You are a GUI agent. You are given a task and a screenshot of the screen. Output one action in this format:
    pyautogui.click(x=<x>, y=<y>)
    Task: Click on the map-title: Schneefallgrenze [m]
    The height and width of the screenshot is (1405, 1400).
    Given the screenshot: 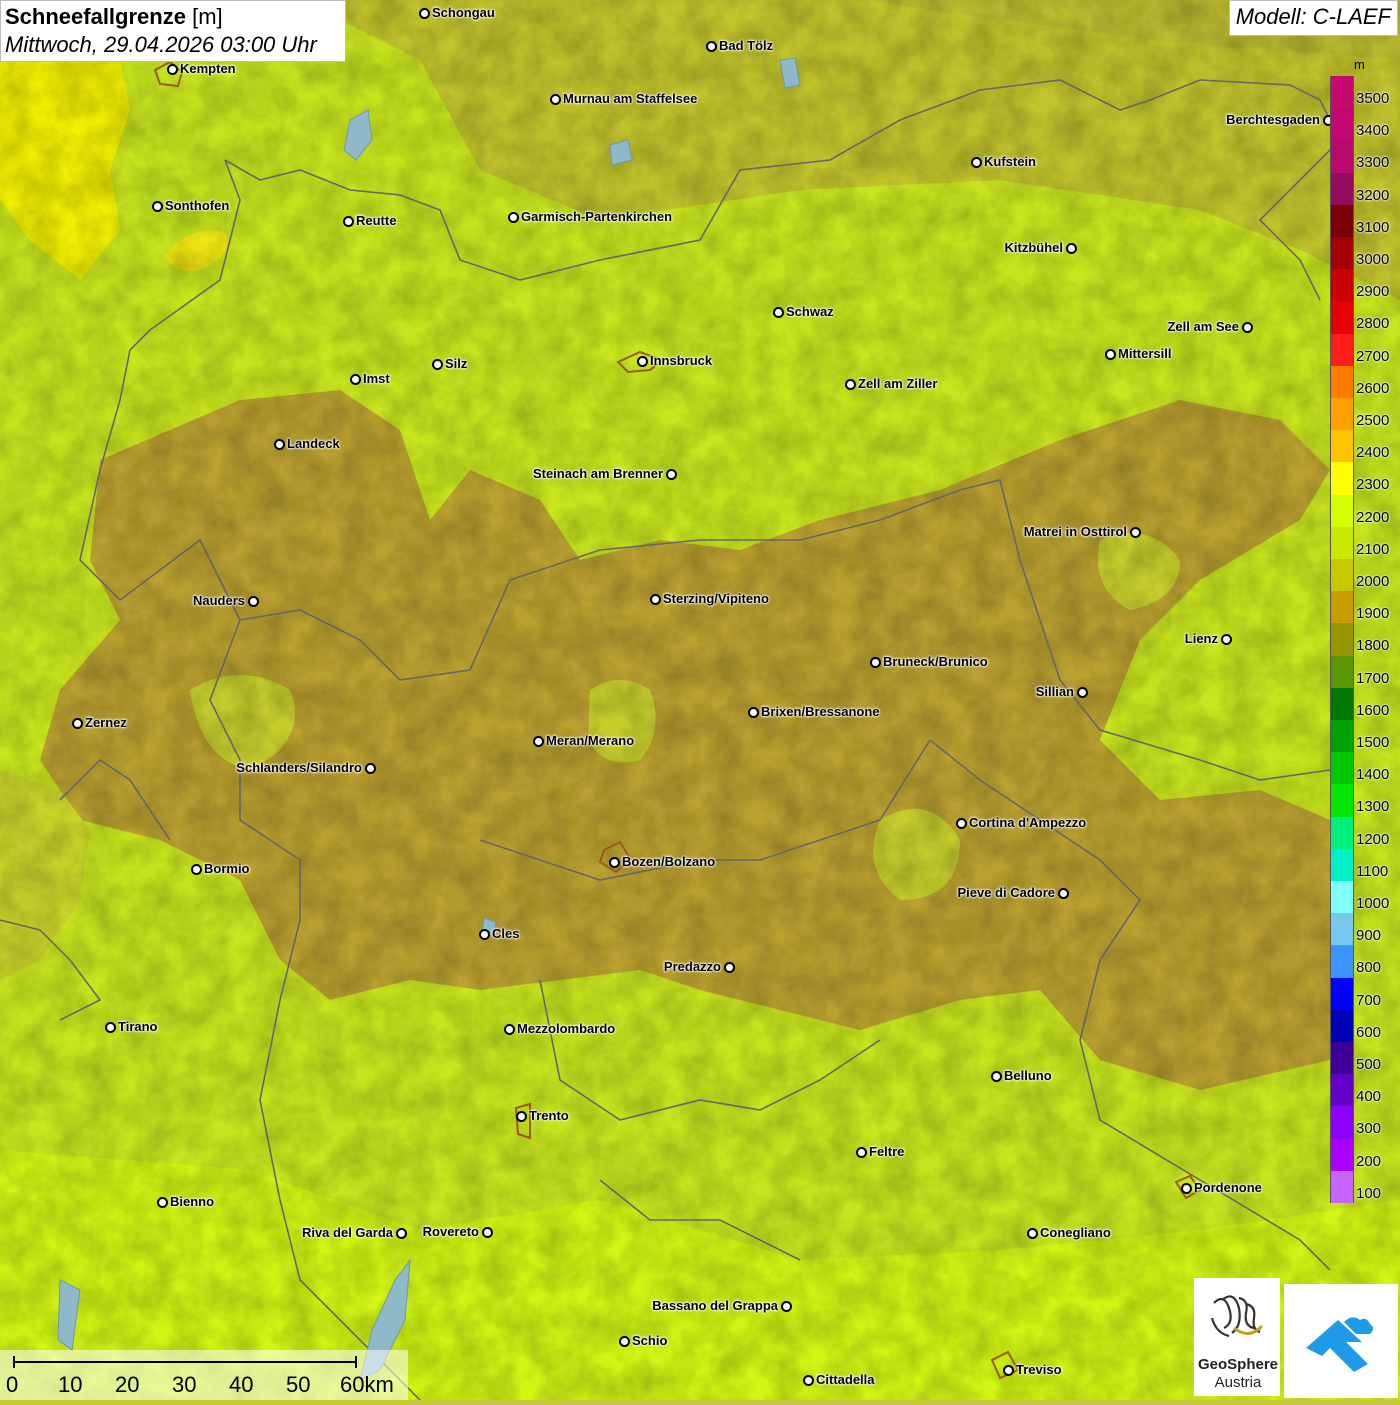 What is the action you would take?
    pyautogui.click(x=173, y=17)
    